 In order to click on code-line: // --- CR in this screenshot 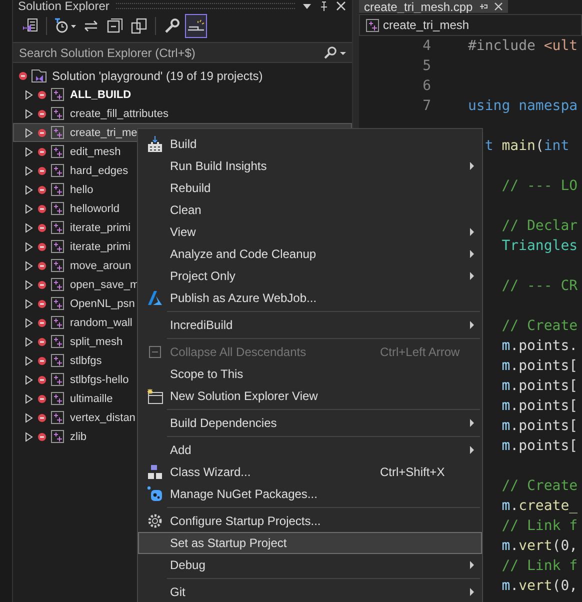, I will do `click(540, 286)`.